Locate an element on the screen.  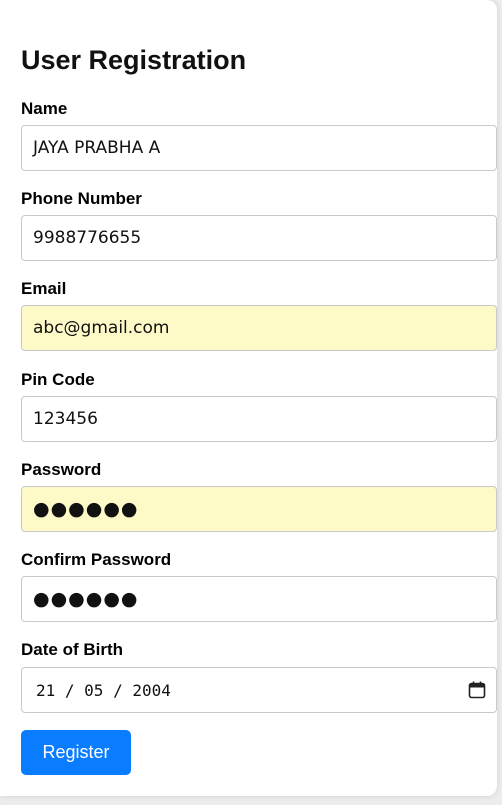
date-value: 21 / 05 / 2004 is located at coordinates (103, 690).